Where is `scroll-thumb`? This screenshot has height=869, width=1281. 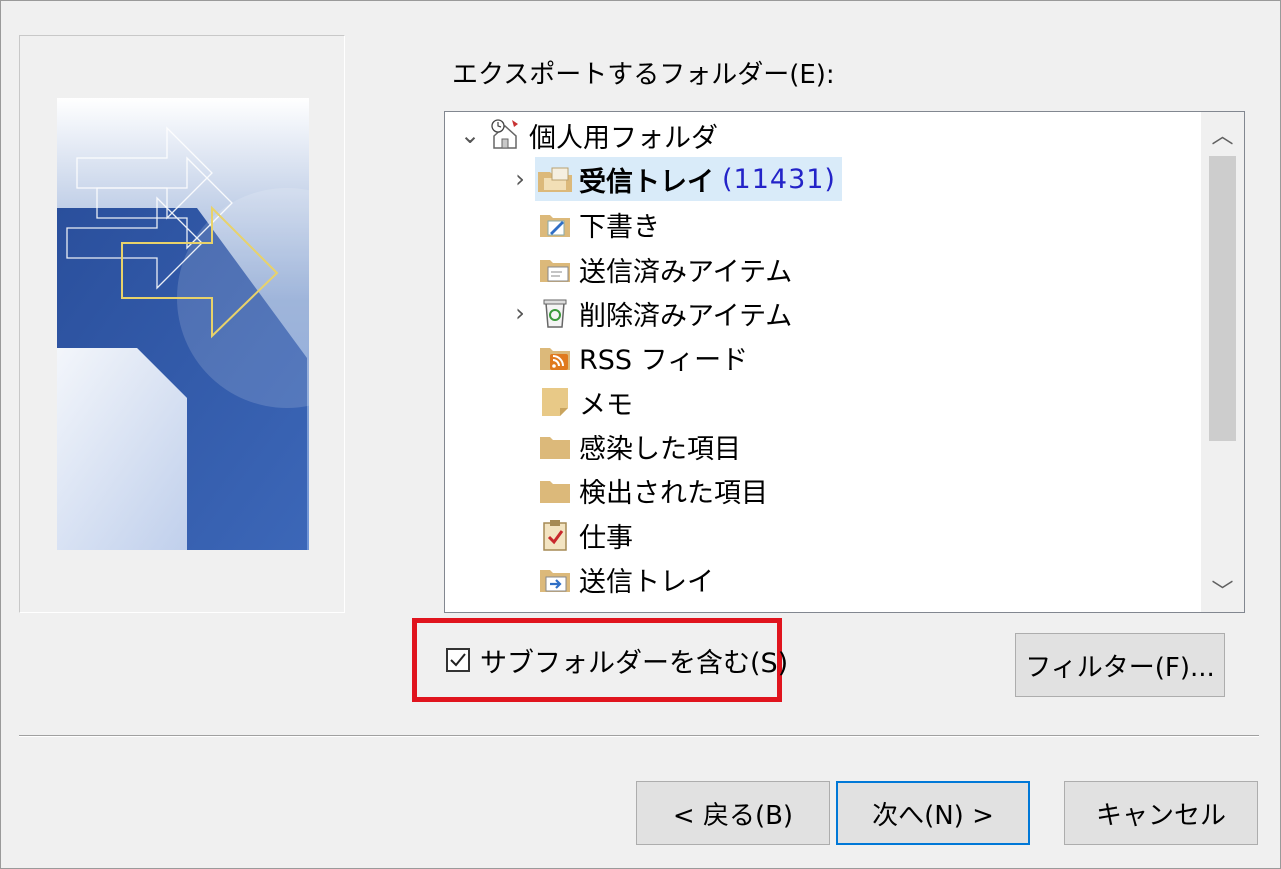
scroll-thumb is located at coordinates (1222, 298).